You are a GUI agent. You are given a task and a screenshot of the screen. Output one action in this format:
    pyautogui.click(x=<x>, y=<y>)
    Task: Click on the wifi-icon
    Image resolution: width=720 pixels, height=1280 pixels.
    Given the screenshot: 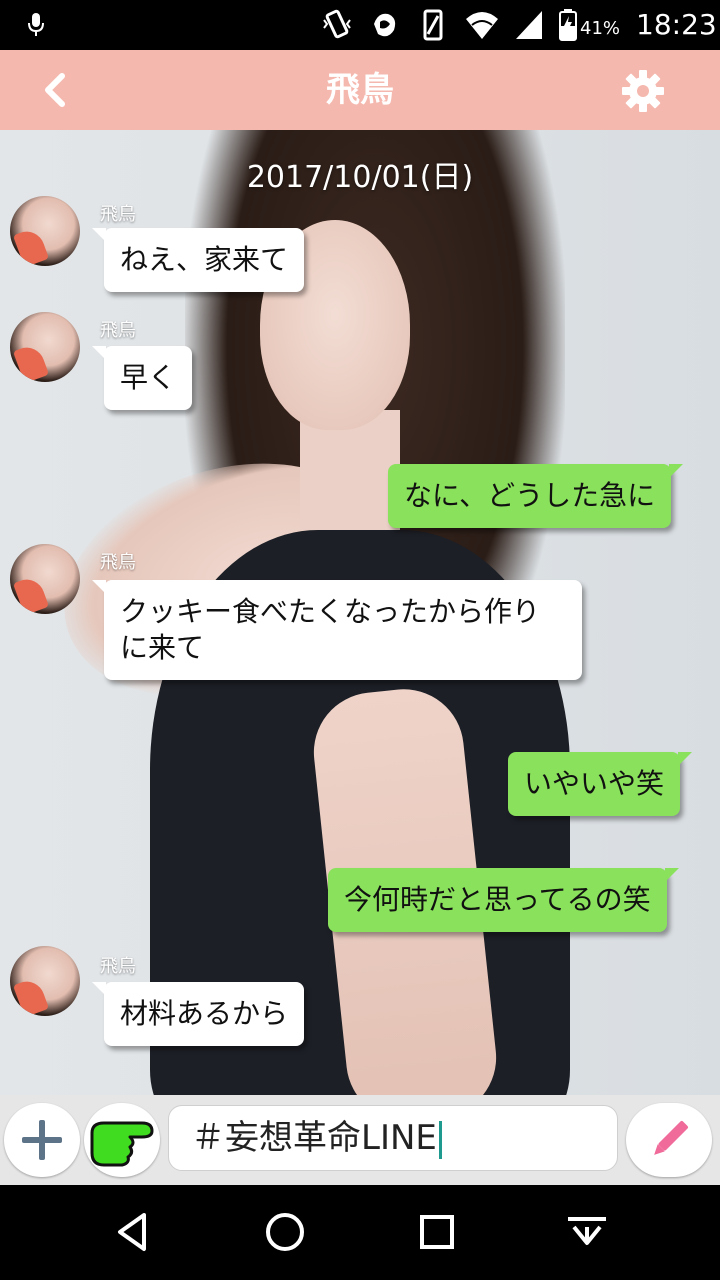 What is the action you would take?
    pyautogui.click(x=482, y=25)
    